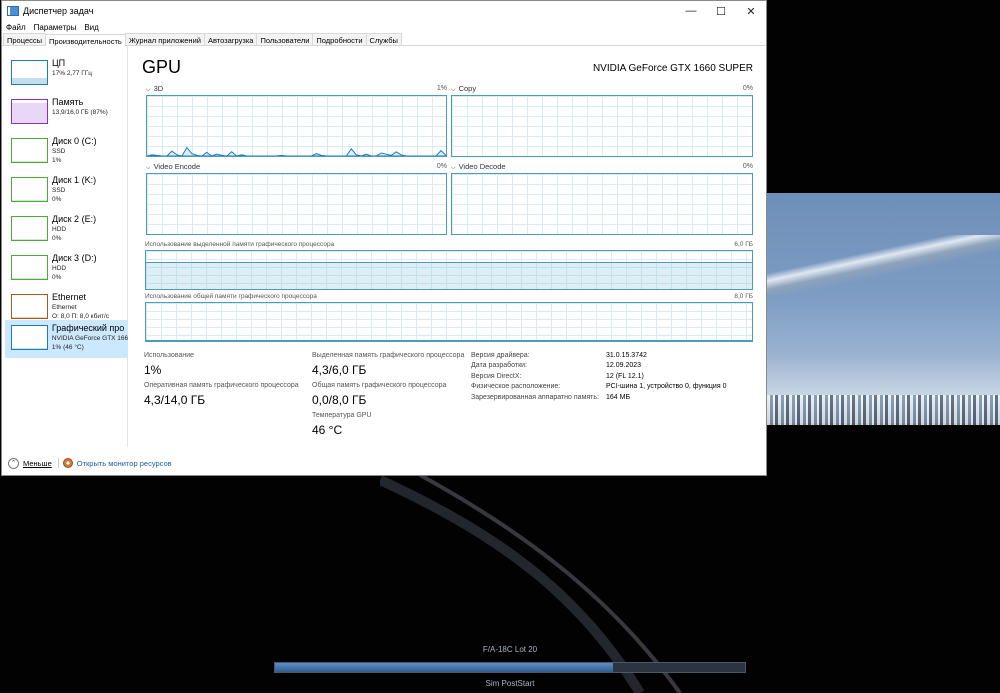 This screenshot has width=1000, height=693. Describe the element at coordinates (339, 370) in the screenshot. I see `dedicated-memory-value: 4,3/6,0 ГБ` at that location.